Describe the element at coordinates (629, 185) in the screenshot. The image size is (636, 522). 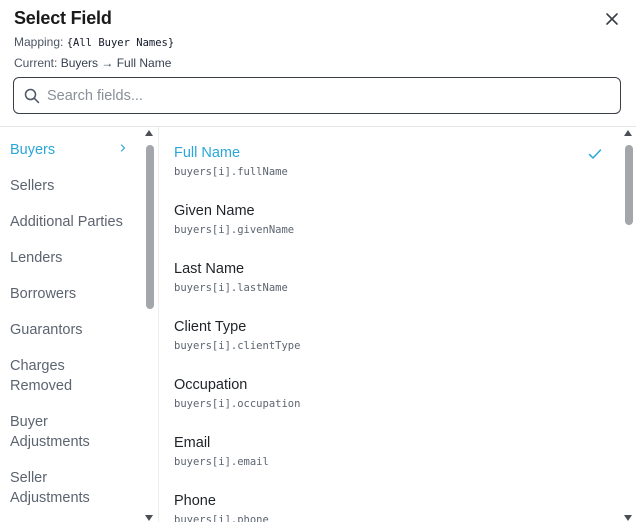
I see `field-scrollbar-thumb` at that location.